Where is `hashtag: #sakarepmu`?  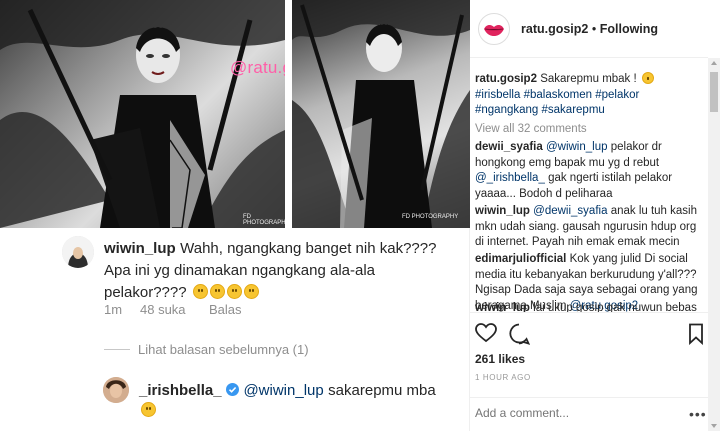
hashtag: #sakarepmu is located at coordinates (573, 110).